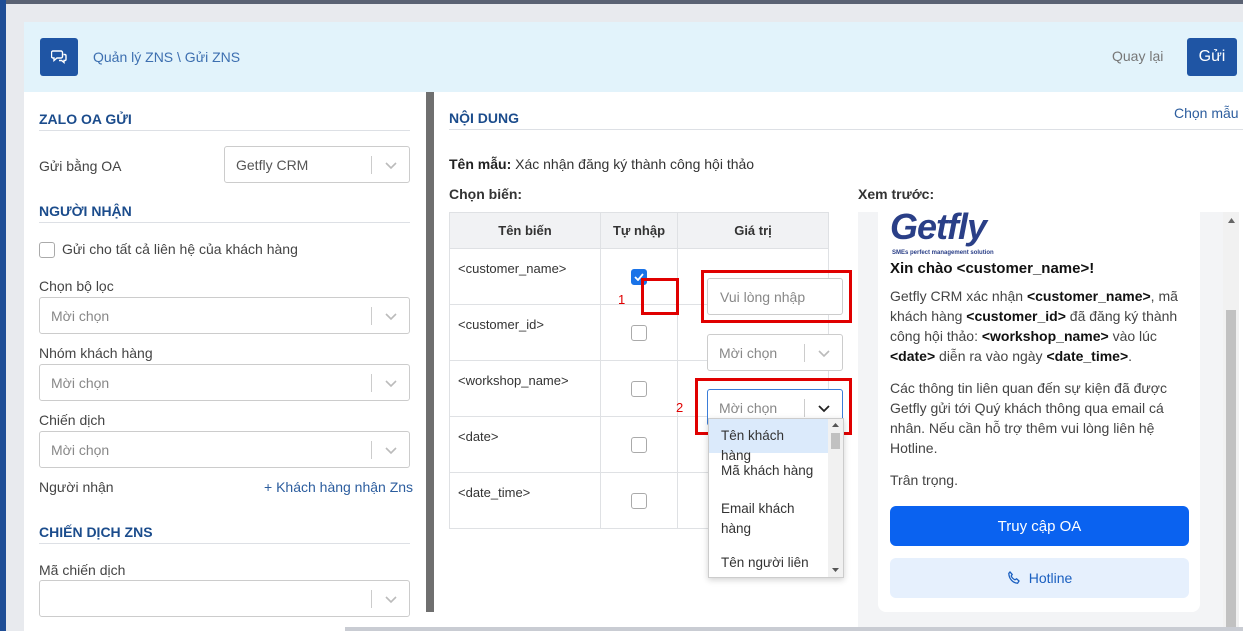  I want to click on variable-name: <date_time>, so click(525, 500).